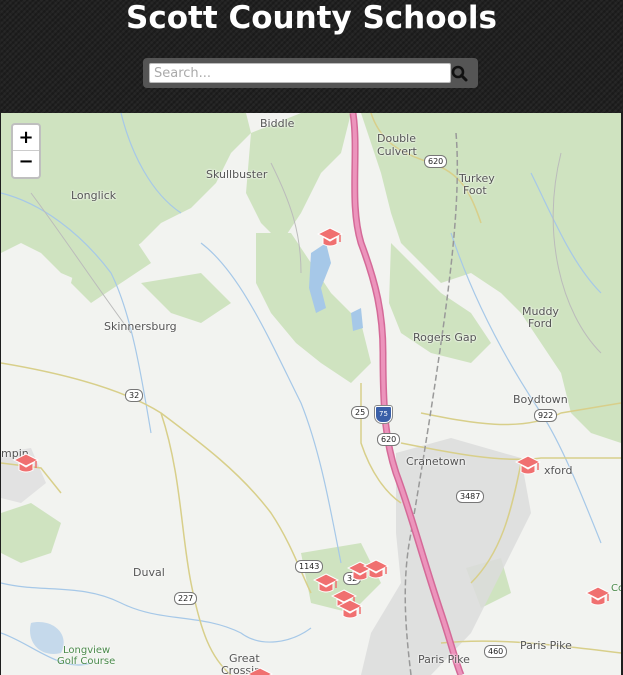 This screenshot has width=623, height=675. What do you see at coordinates (470, 496) in the screenshot?
I see `route-shield: 3487` at bounding box center [470, 496].